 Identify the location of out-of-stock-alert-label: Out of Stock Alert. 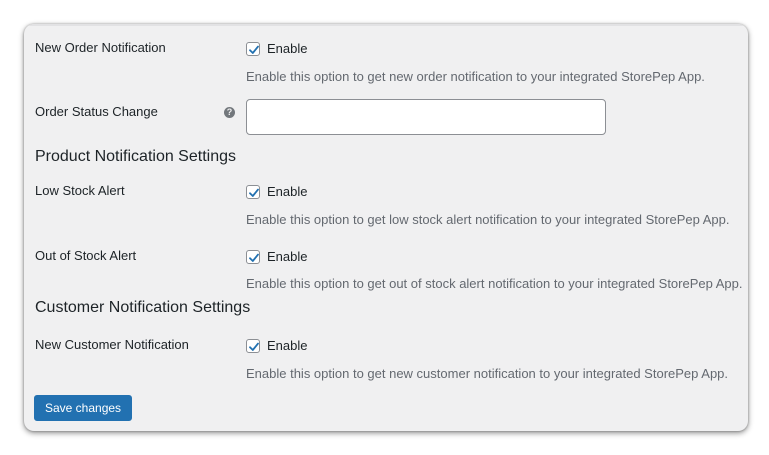
(86, 255).